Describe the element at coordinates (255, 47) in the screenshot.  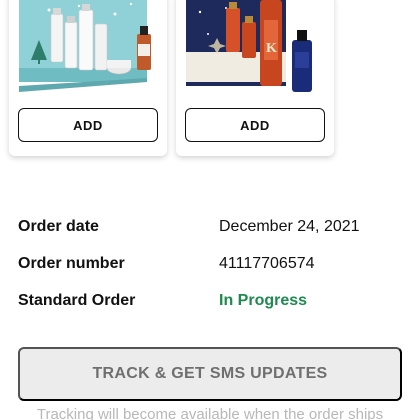
I see `product-image-kerastase: K` at that location.